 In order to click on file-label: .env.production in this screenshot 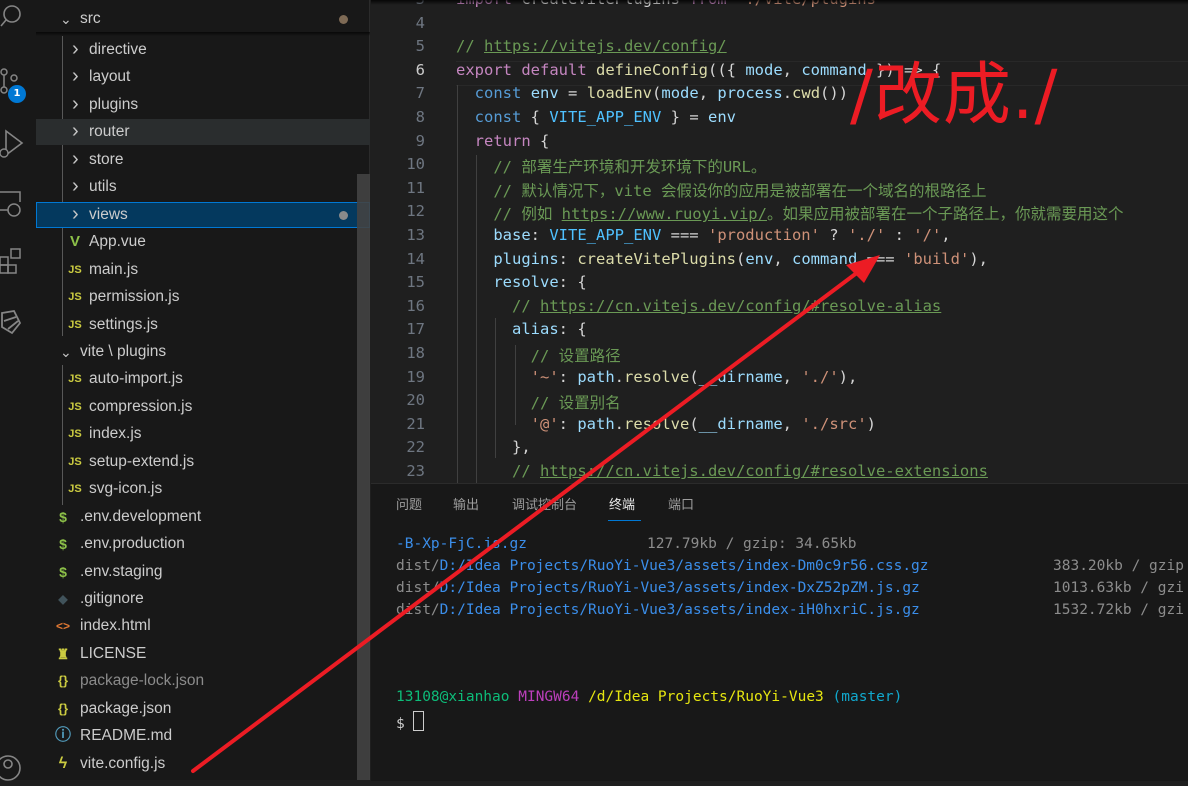, I will do `click(132, 544)`.